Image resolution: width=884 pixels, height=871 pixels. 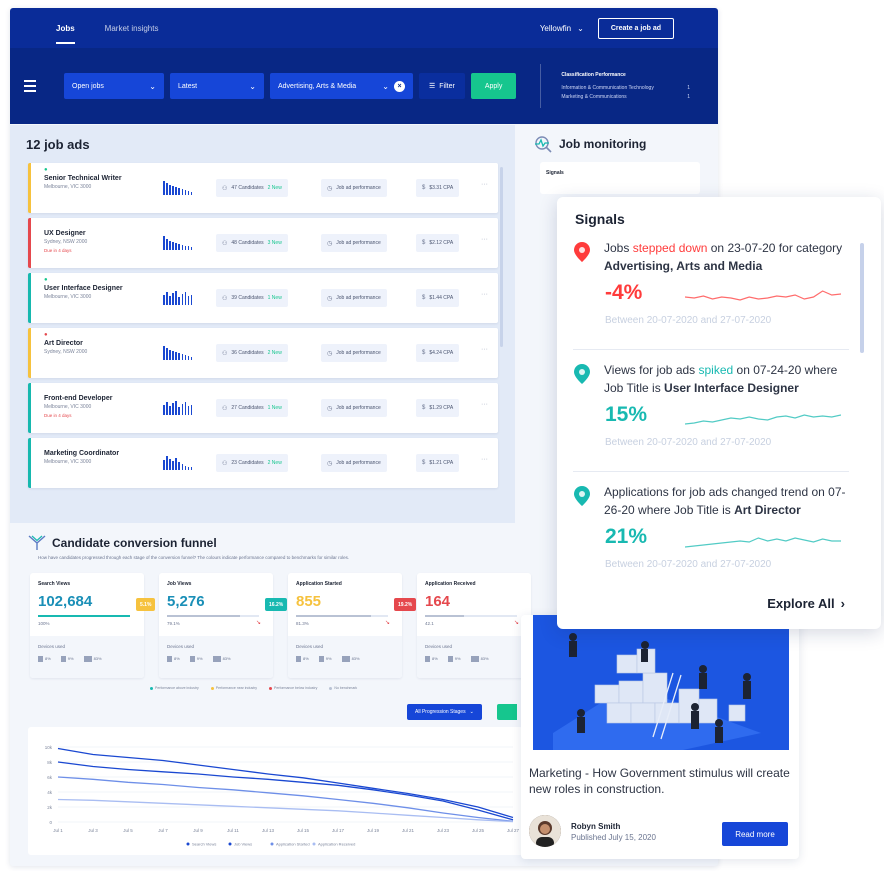 What do you see at coordinates (333, 616) in the screenshot?
I see `funnel-progress-fill` at bounding box center [333, 616].